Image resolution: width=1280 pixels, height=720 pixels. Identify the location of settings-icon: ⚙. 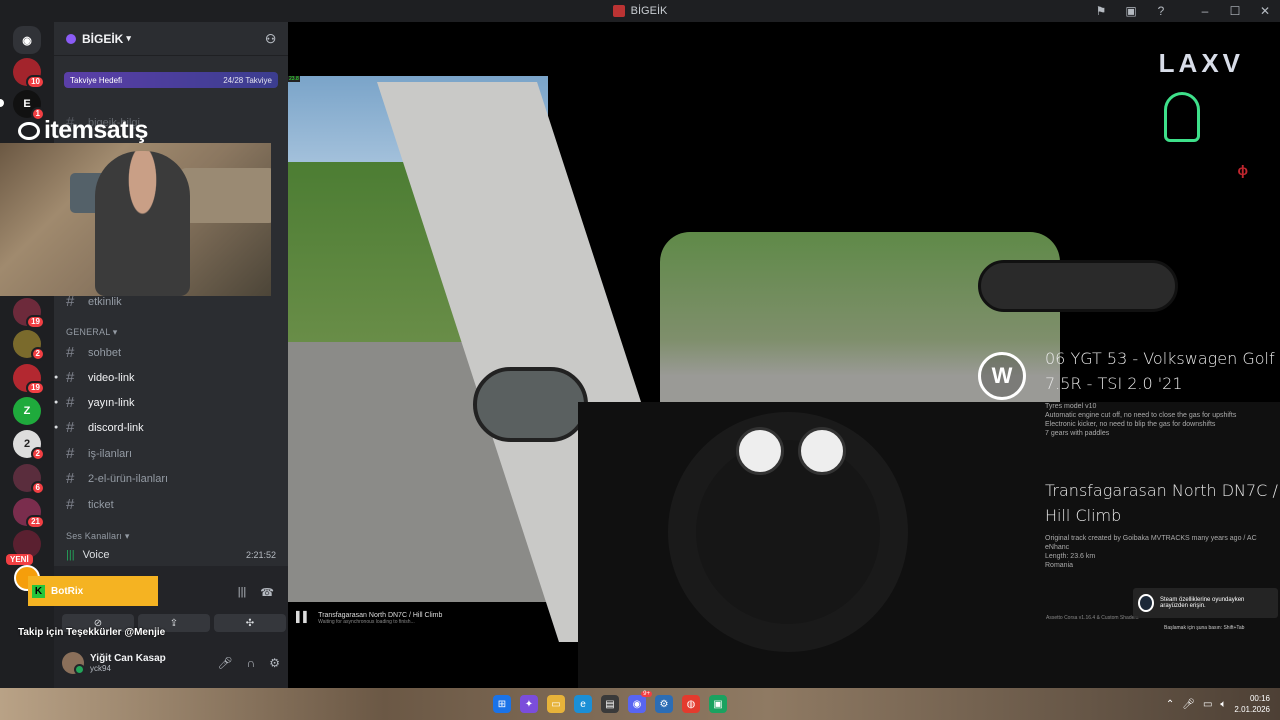
(274, 663).